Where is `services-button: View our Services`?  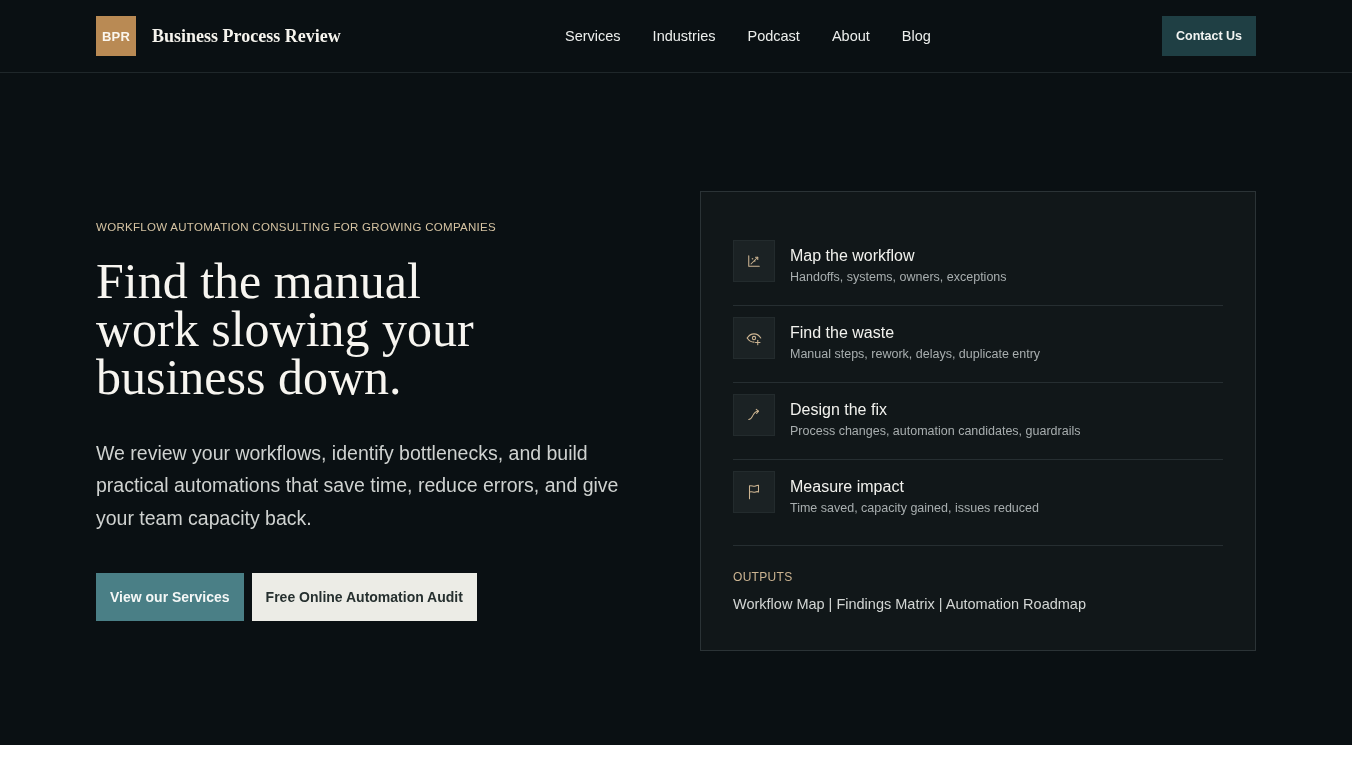
services-button: View our Services is located at coordinates (170, 597).